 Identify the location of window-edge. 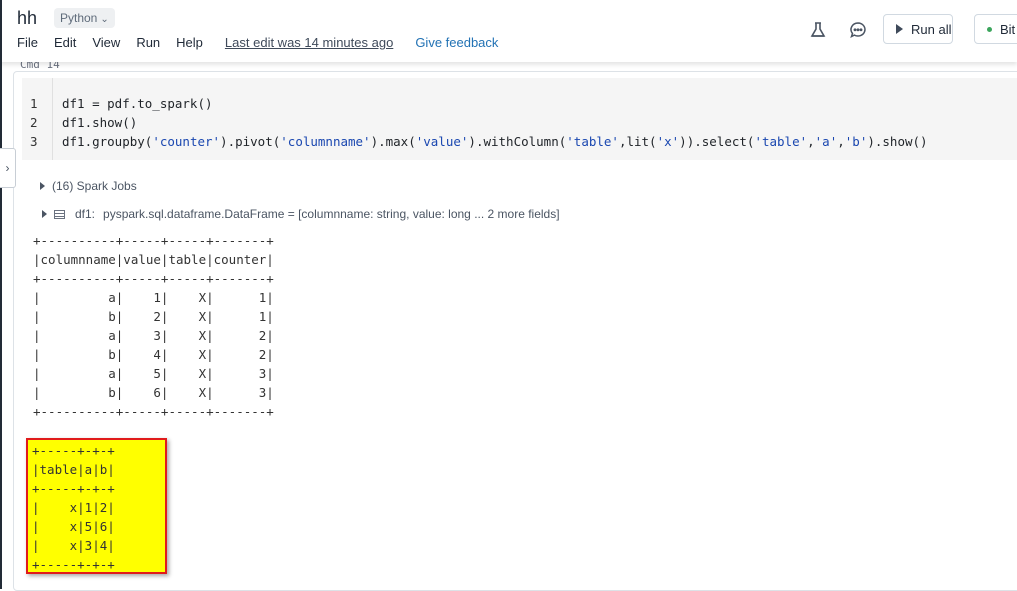
(1, 294).